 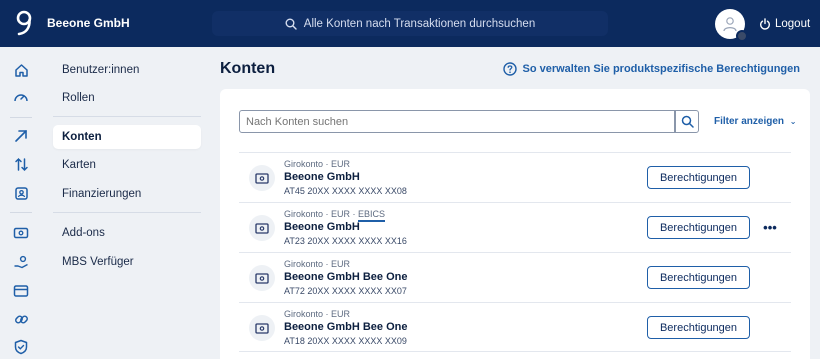 What do you see at coordinates (21, 203) in the screenshot?
I see `icon-rail` at bounding box center [21, 203].